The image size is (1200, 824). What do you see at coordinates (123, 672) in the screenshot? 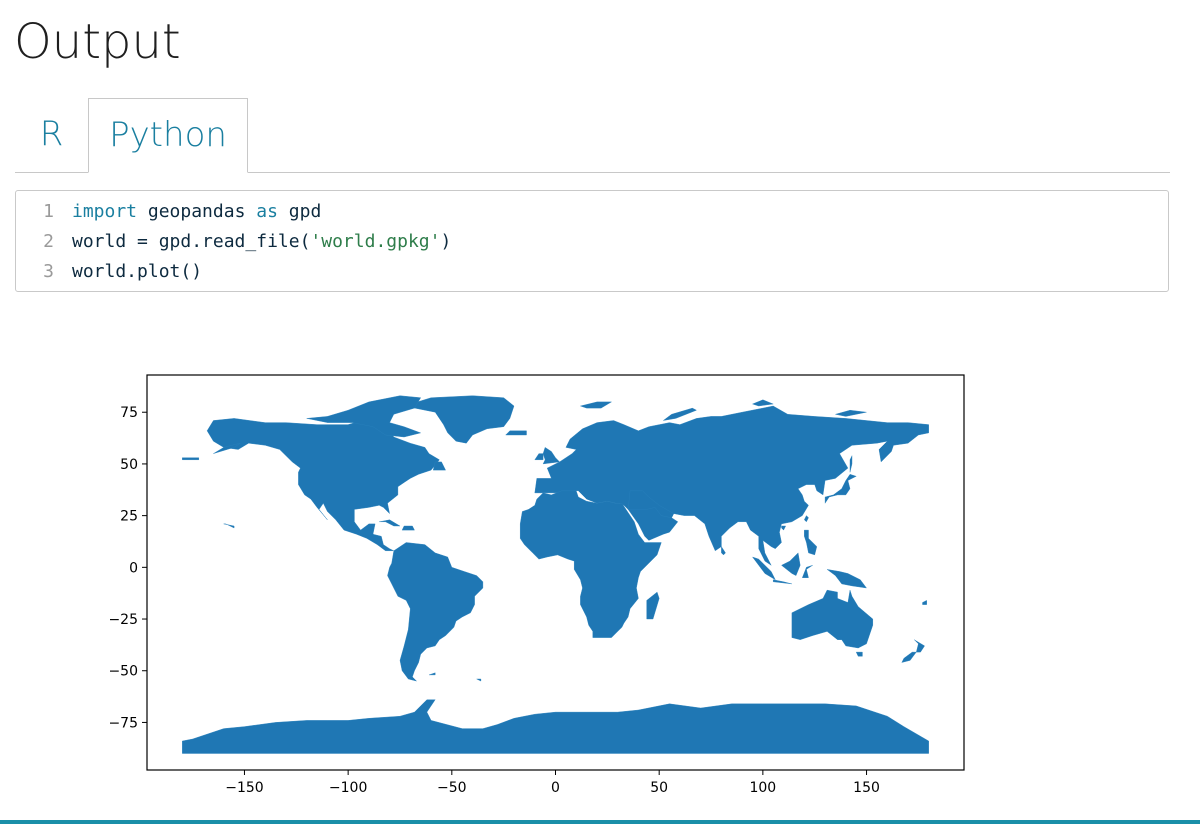
I see `y-tick-label: −50` at bounding box center [123, 672].